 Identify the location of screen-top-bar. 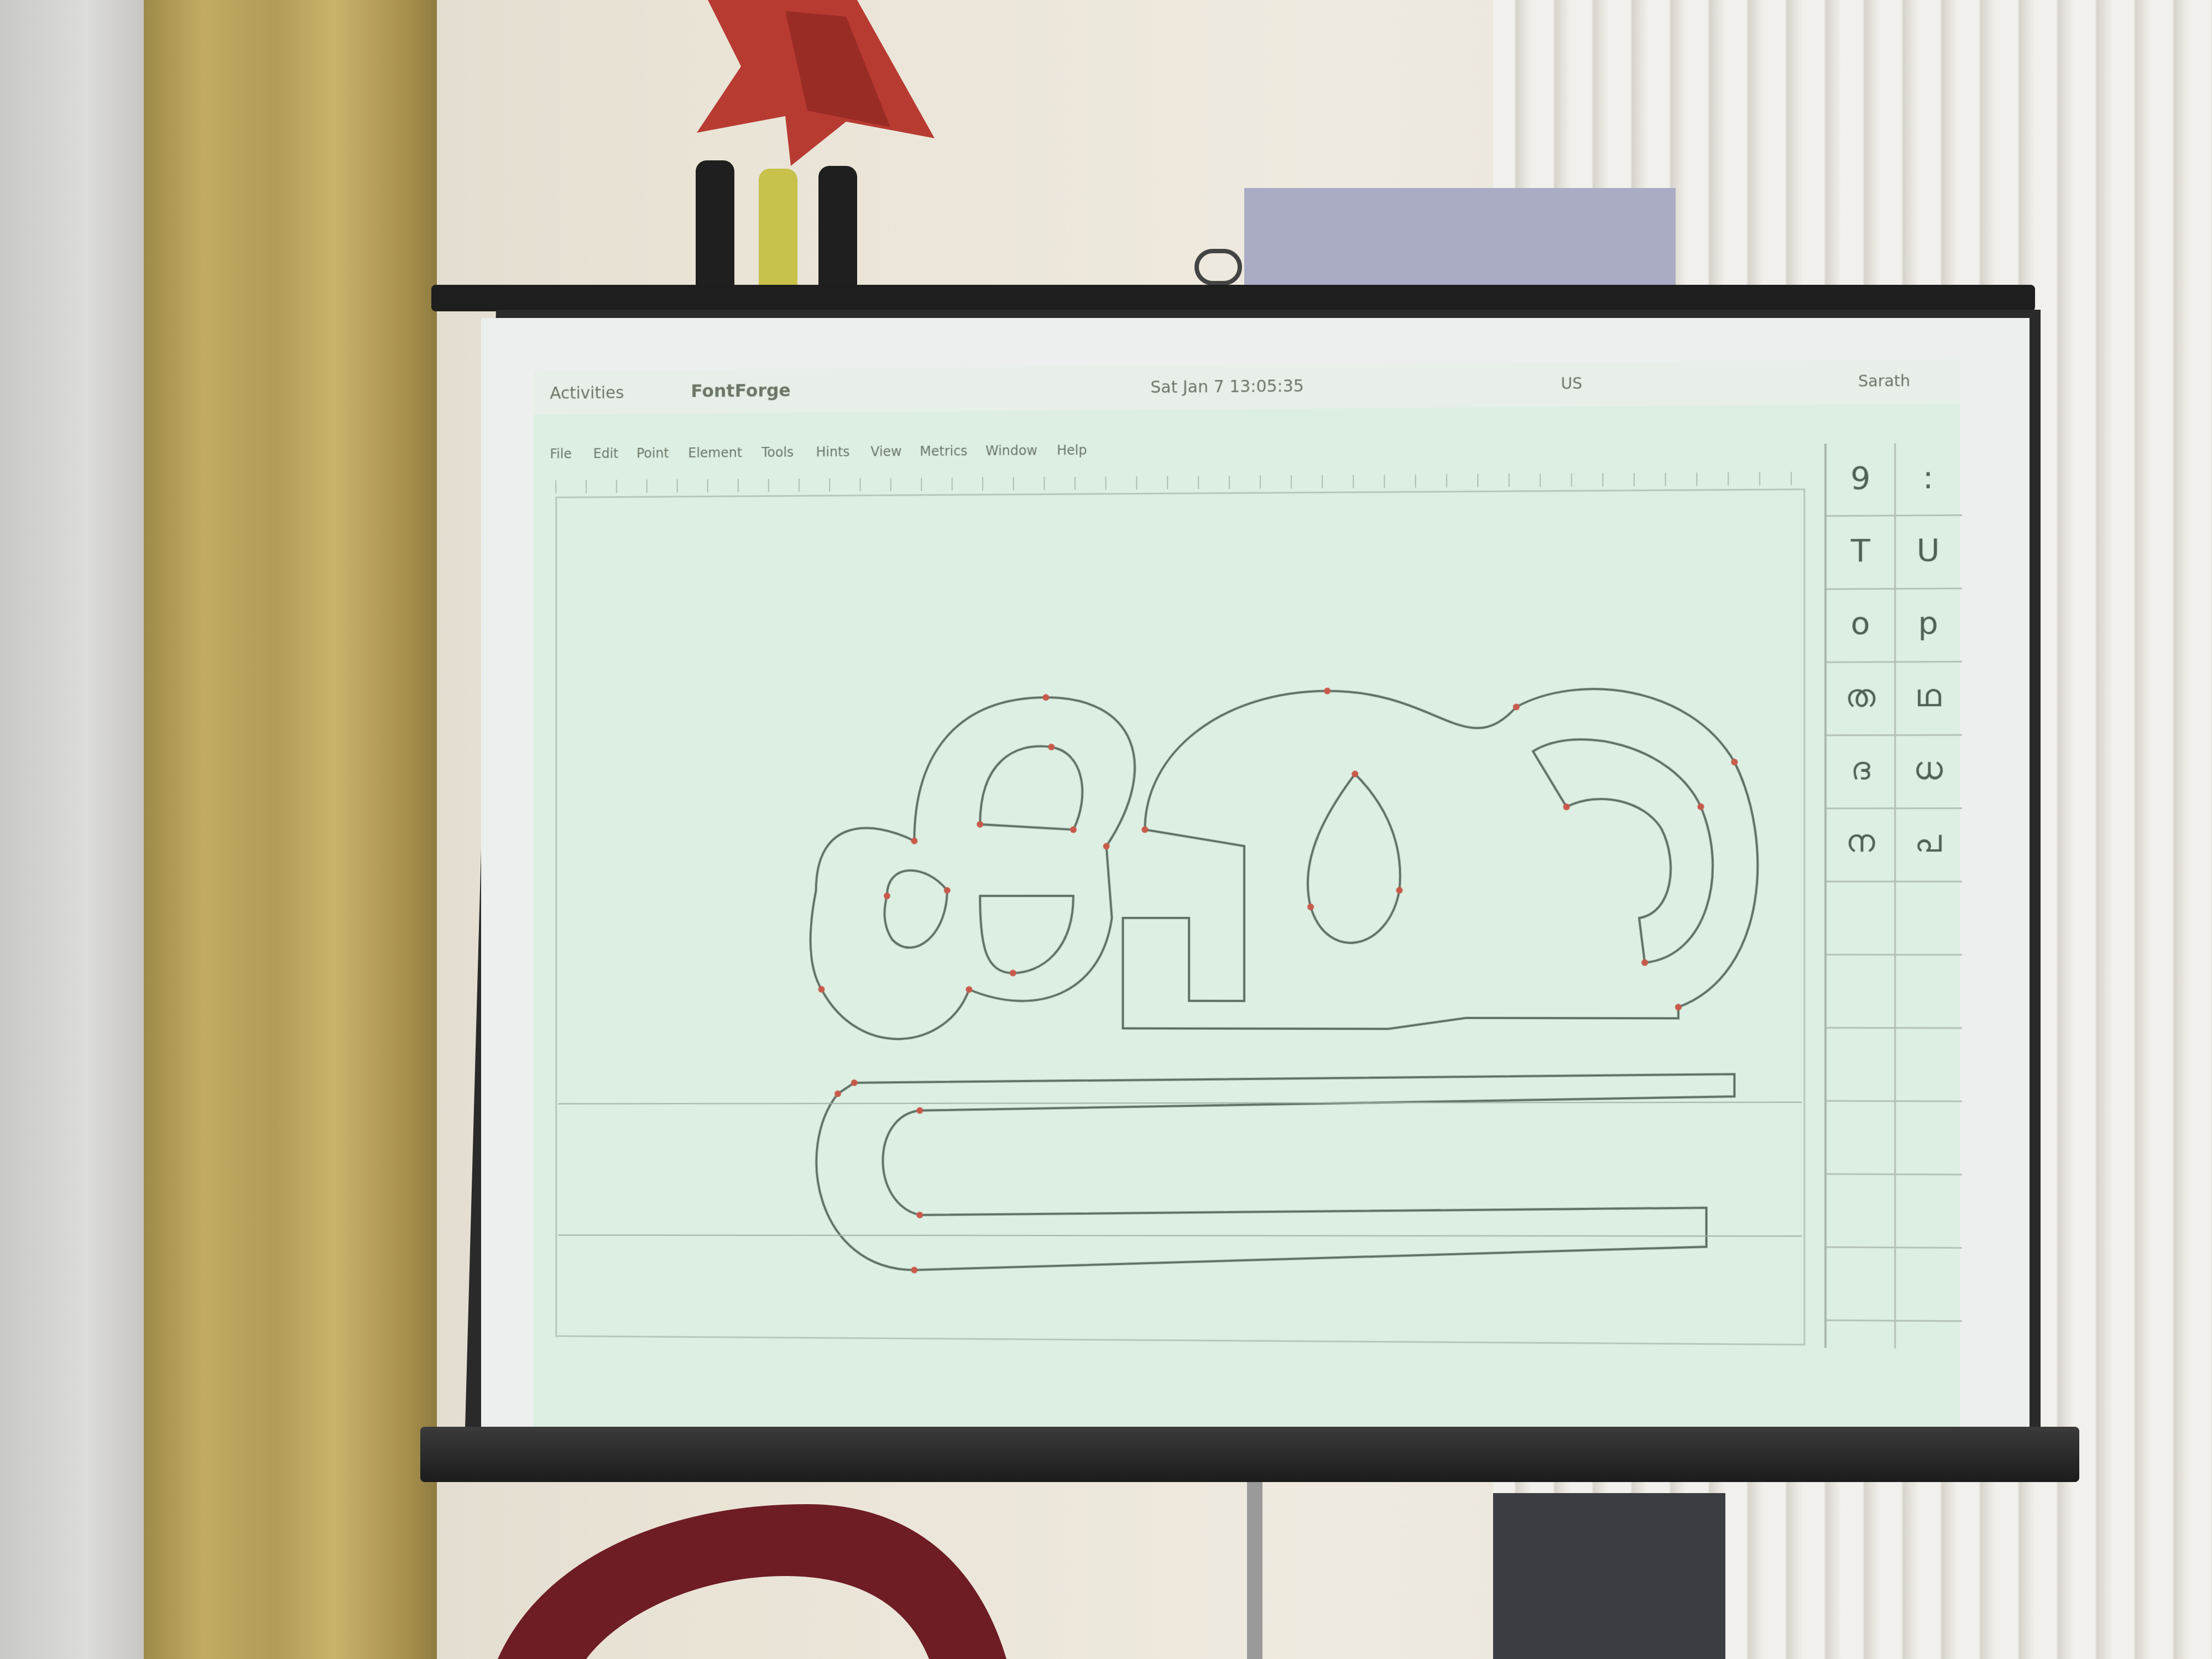
(1233, 298).